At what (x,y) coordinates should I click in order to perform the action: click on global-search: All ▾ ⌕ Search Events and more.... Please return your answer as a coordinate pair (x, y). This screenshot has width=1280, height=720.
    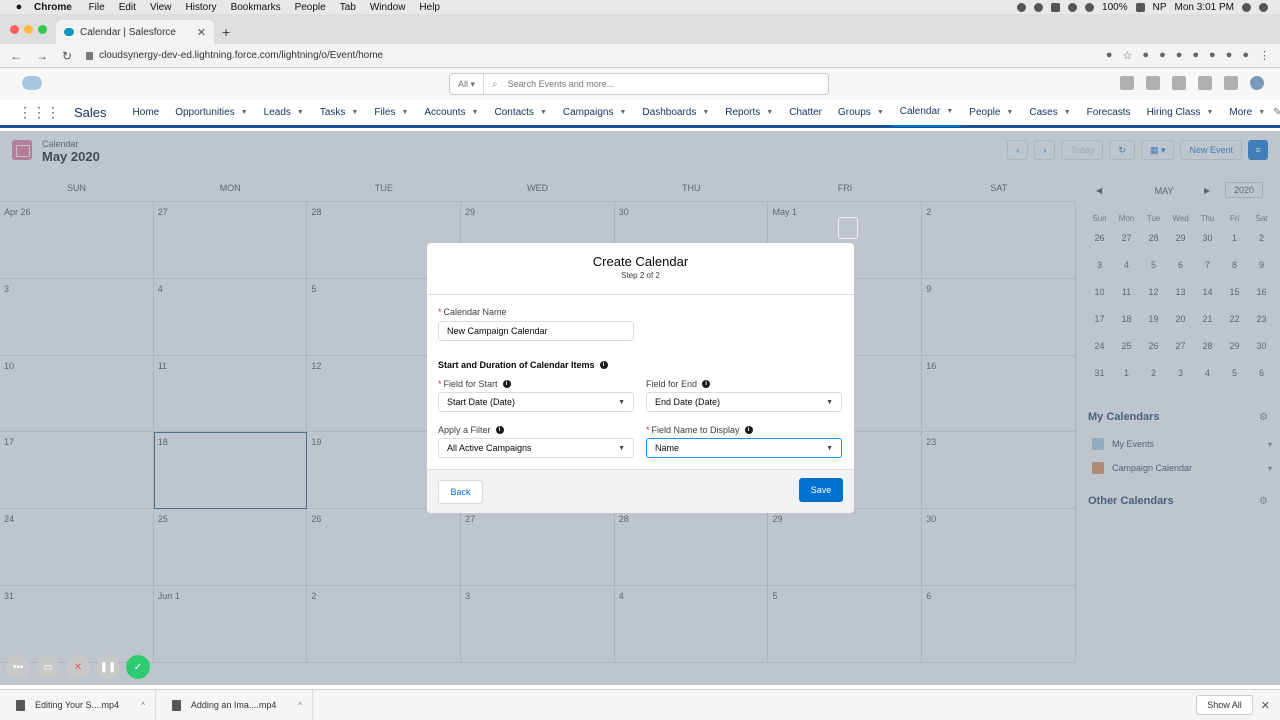
    Looking at the image, I should click on (639, 84).